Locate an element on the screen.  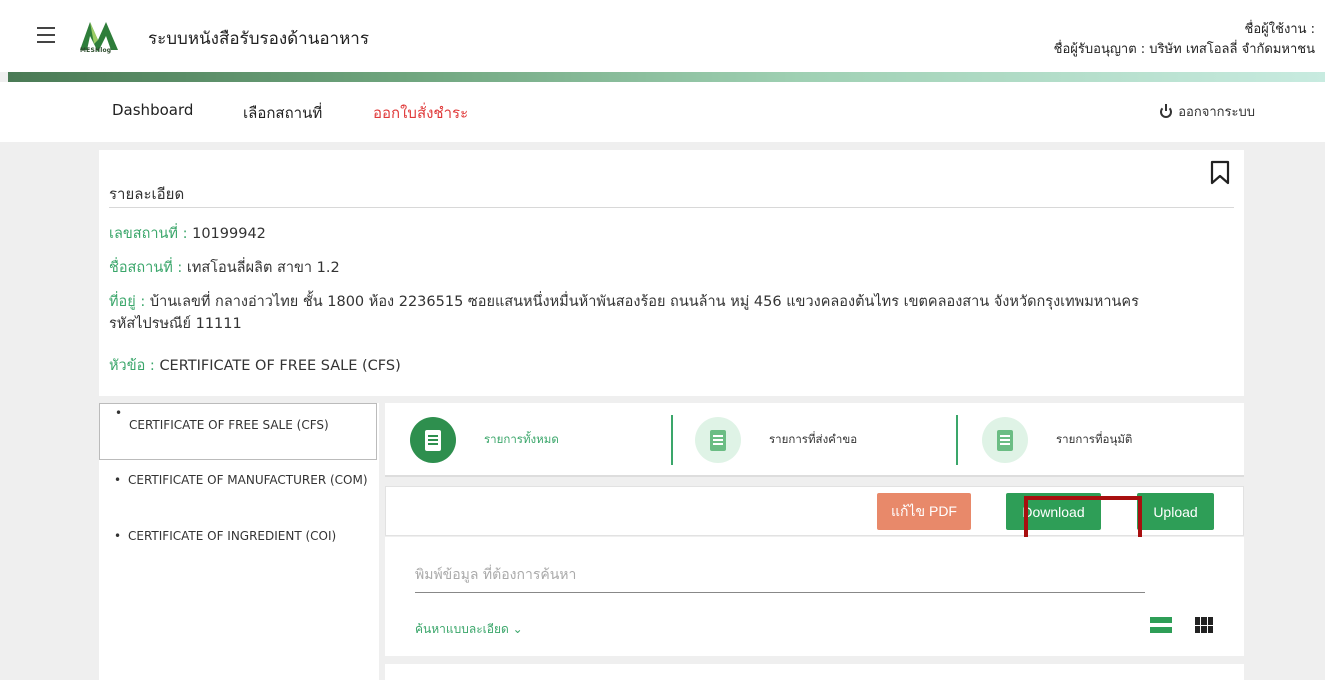
certificate-item-com: CERTIFICATE OF MANUFACTURER (COM) is located at coordinates (238, 480).